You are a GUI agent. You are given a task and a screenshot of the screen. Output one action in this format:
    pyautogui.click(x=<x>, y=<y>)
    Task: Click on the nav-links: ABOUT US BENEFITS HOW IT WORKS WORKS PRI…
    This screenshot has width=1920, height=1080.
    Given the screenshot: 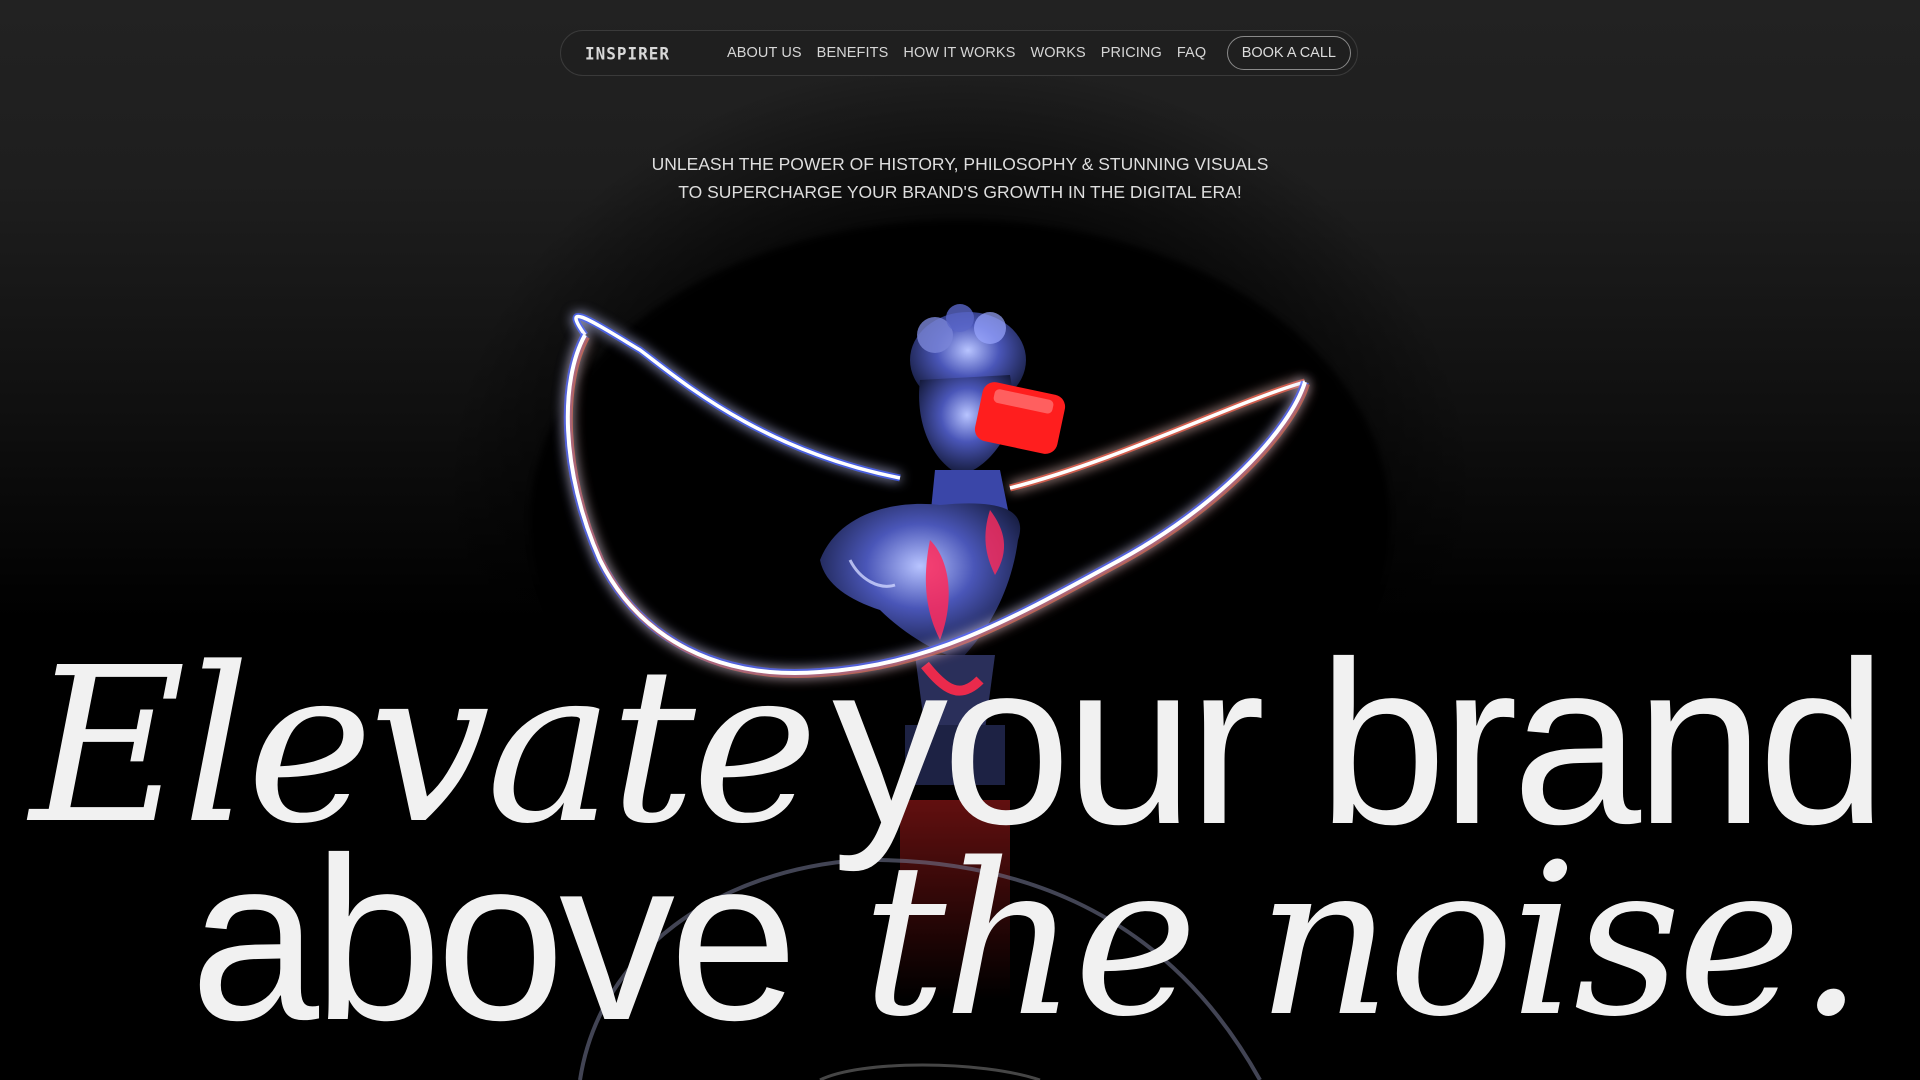 What is the action you would take?
    pyautogui.click(x=966, y=53)
    